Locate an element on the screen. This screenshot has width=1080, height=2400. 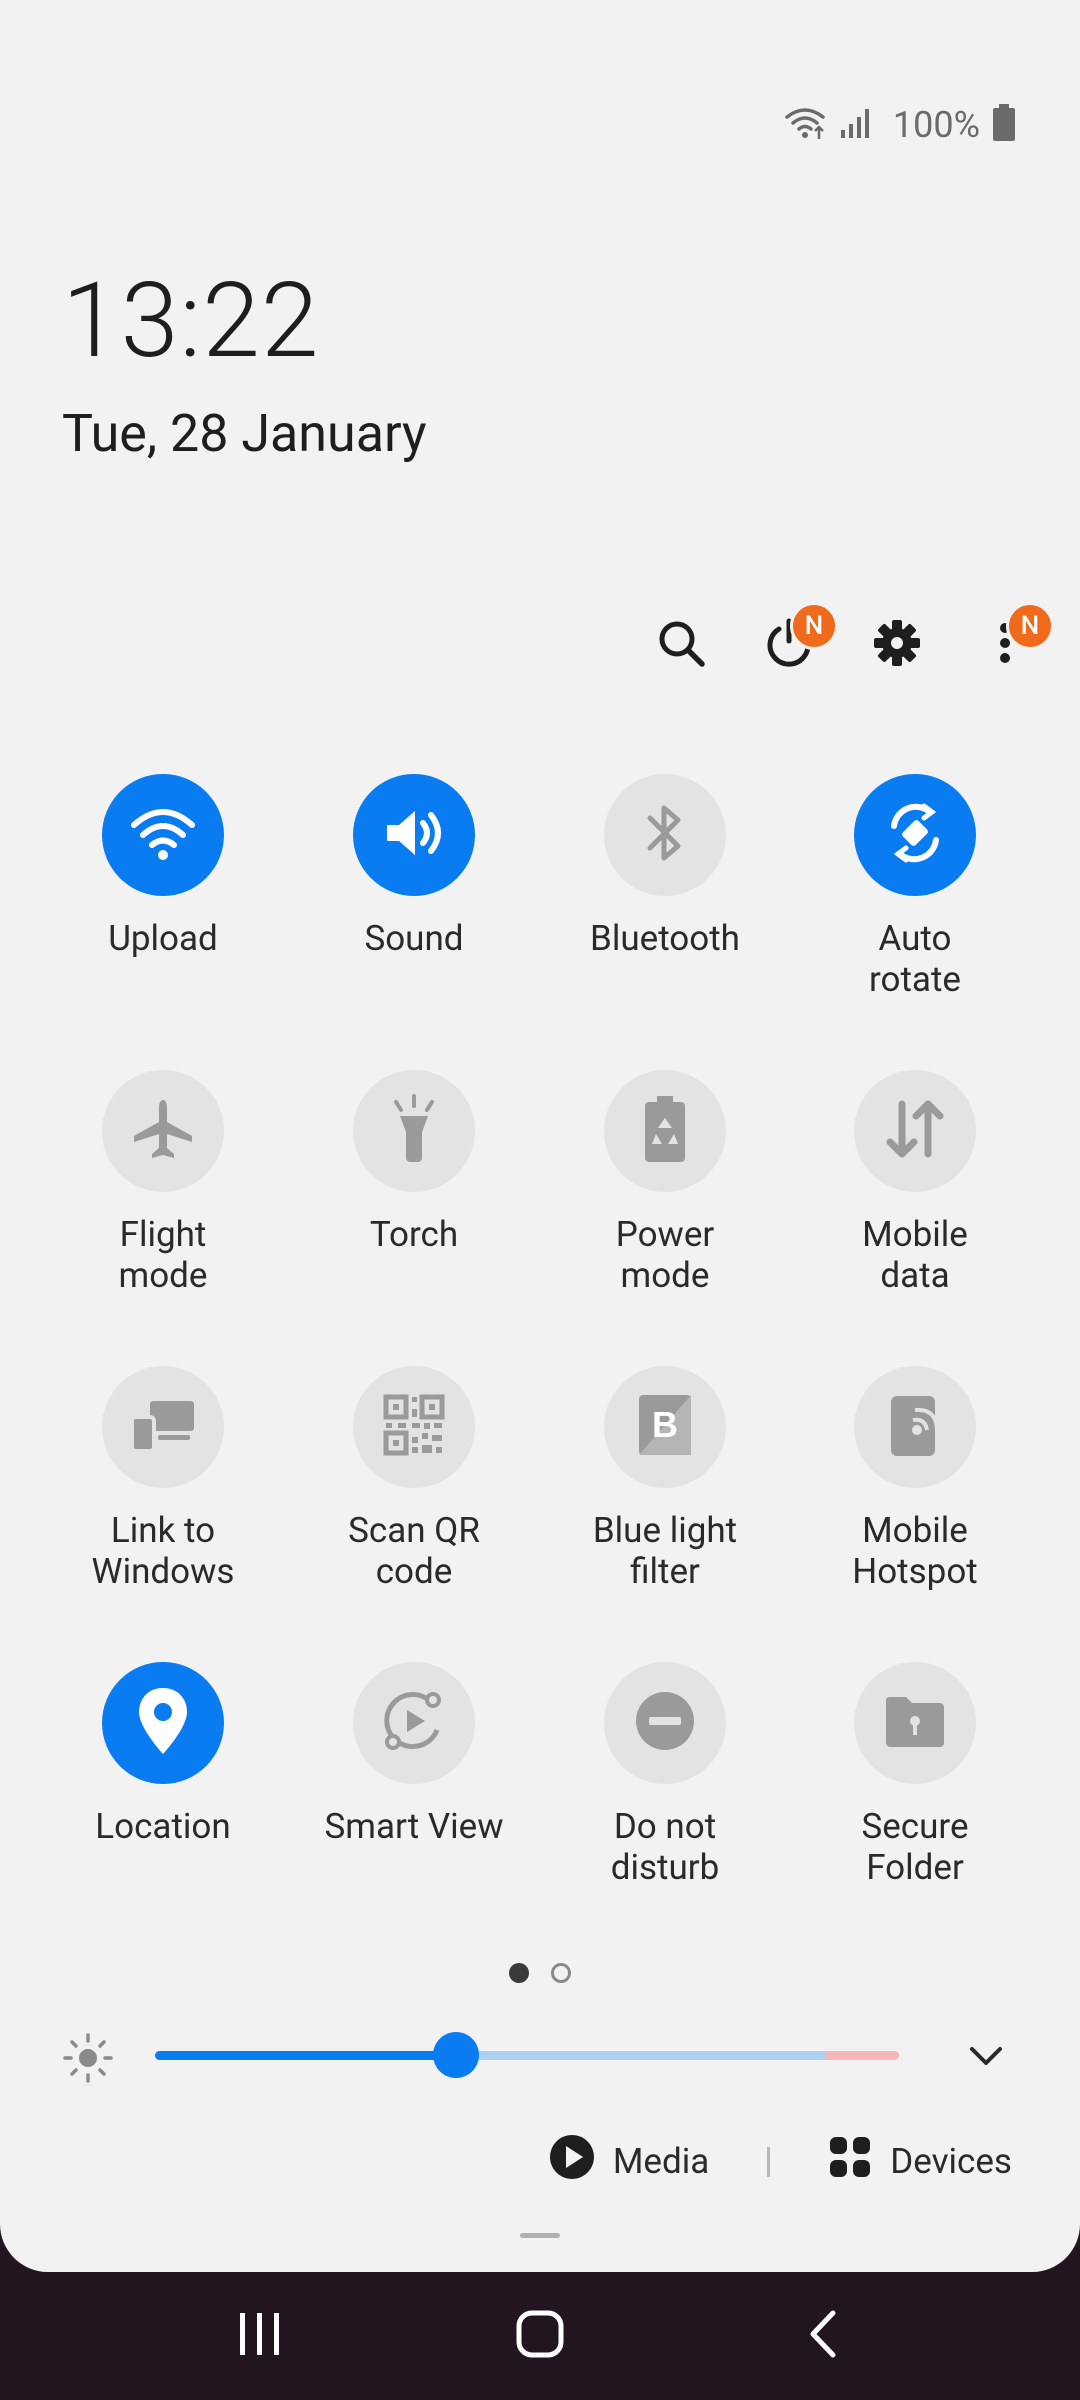
tile-location: Location is located at coordinates (163, 1754).